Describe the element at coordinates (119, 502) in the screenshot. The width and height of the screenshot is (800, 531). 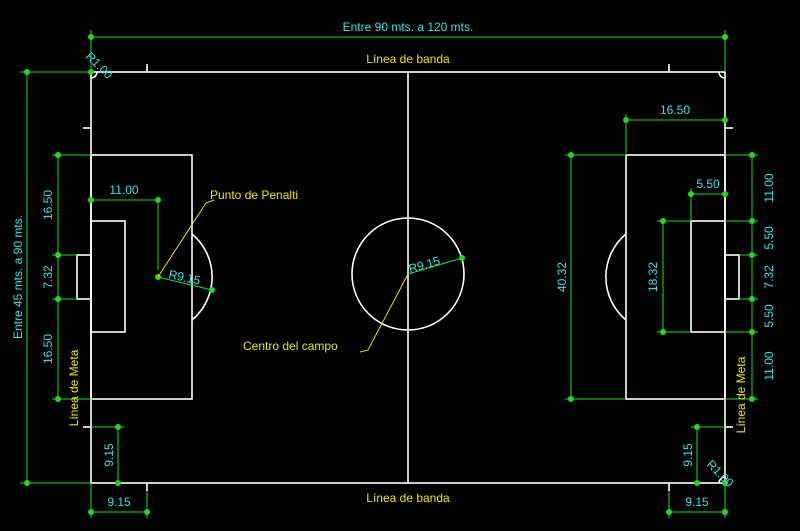
I see `corner-distance-left-horizontal: 9.15` at that location.